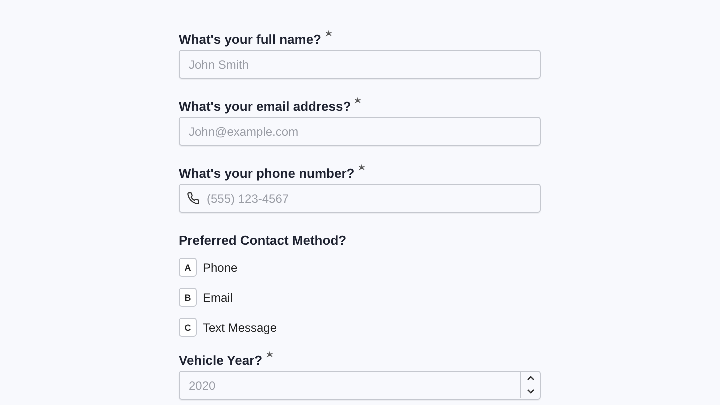 The image size is (720, 405). I want to click on number-field: 2020, so click(360, 385).